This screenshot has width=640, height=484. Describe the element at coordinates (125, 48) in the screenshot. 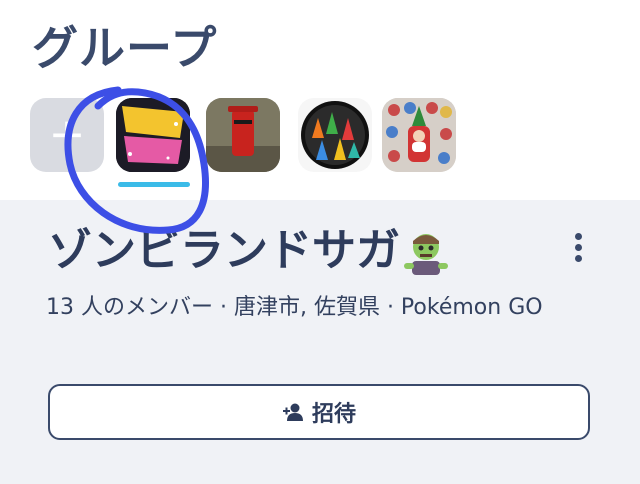

I see `page-title: グループ` at that location.